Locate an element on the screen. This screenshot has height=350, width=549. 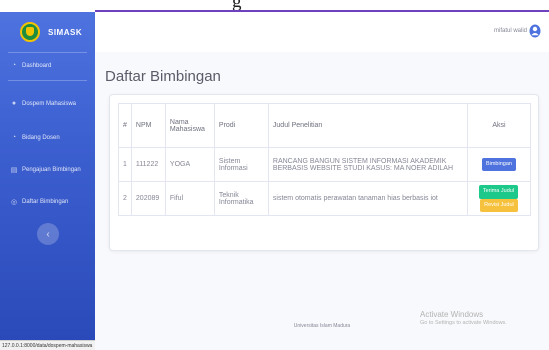
prodi-cell: Teknik Informatika is located at coordinates (241, 198).